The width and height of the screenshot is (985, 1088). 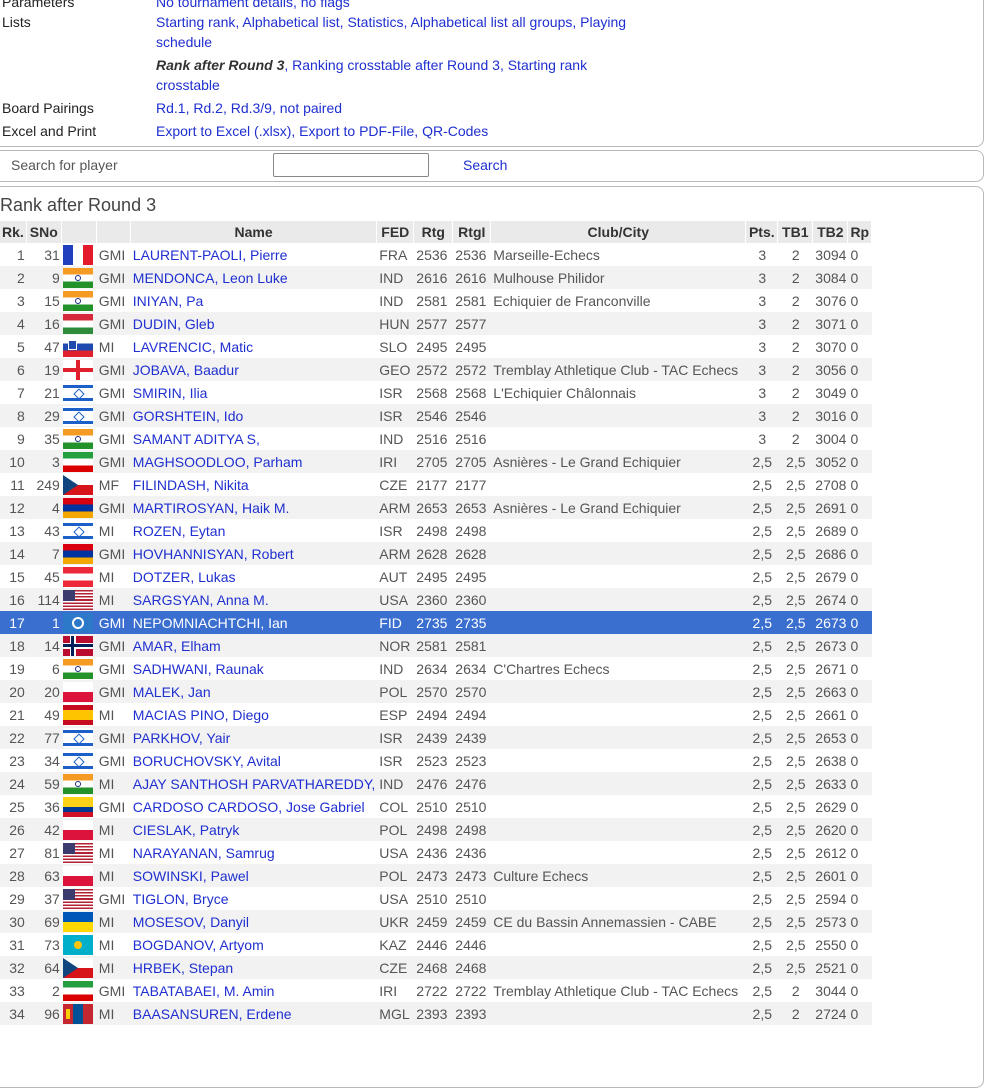 What do you see at coordinates (356, 131) in the screenshot?
I see `export-link: Export to PDF-File` at bounding box center [356, 131].